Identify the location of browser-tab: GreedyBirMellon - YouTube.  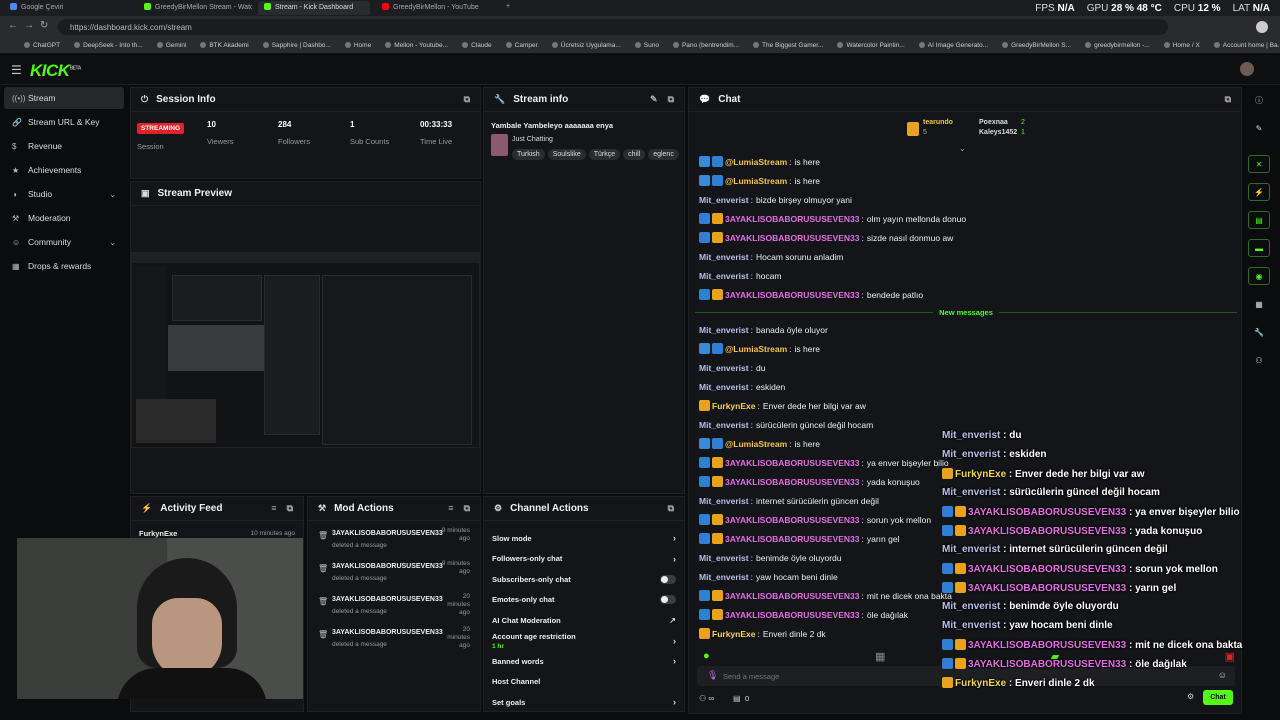
(434, 8).